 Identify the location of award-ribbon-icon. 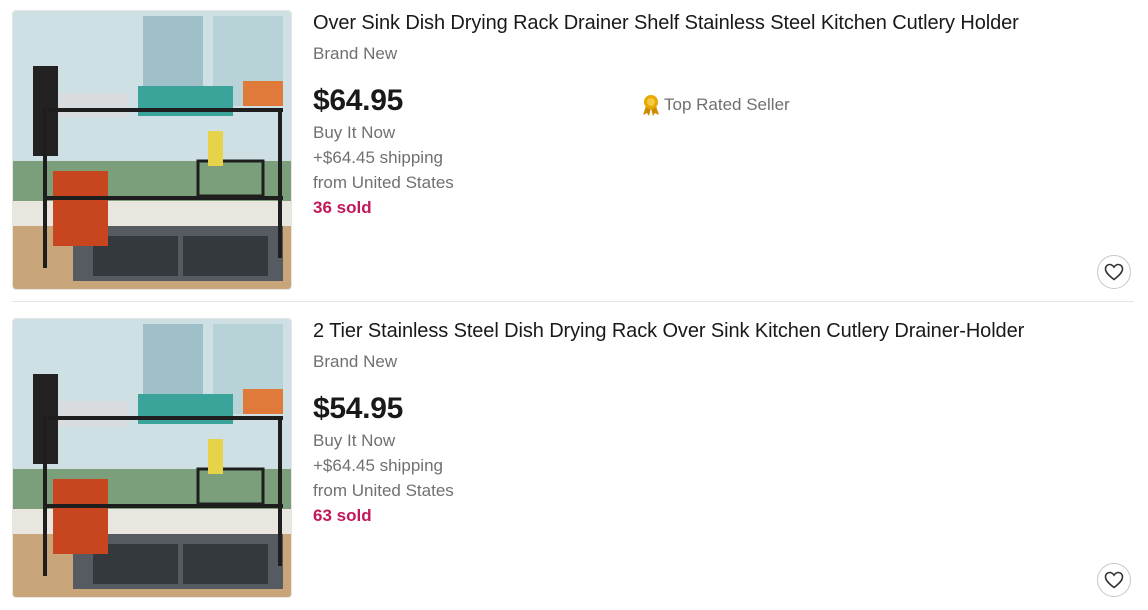
(651, 105).